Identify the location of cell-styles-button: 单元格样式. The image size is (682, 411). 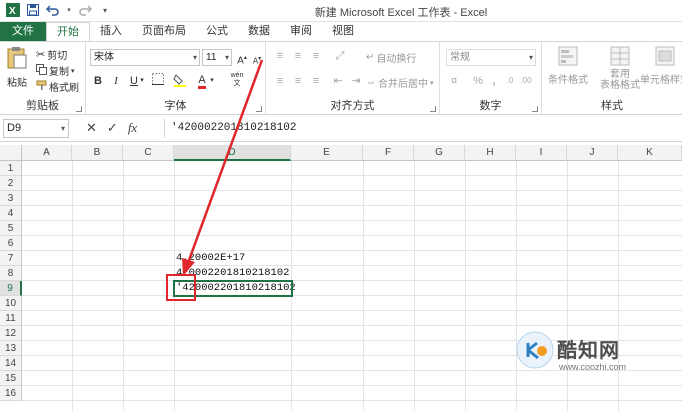
(661, 66).